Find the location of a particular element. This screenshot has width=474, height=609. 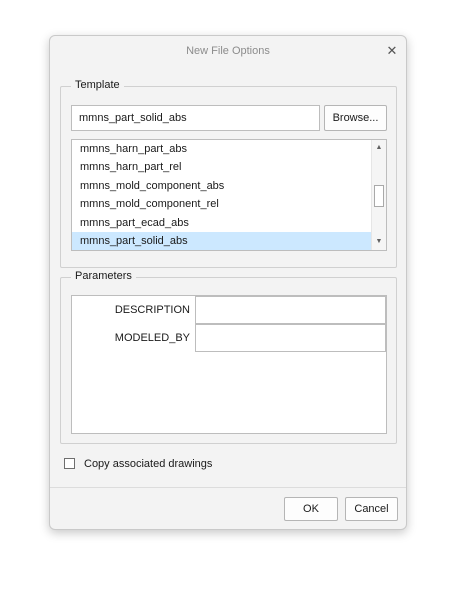

parameter-name: DESCRIPTION is located at coordinates (152, 310).